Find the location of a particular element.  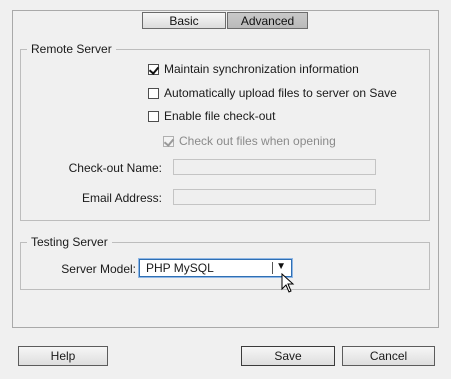

server-model-value: PHP MySQL is located at coordinates (180, 268).